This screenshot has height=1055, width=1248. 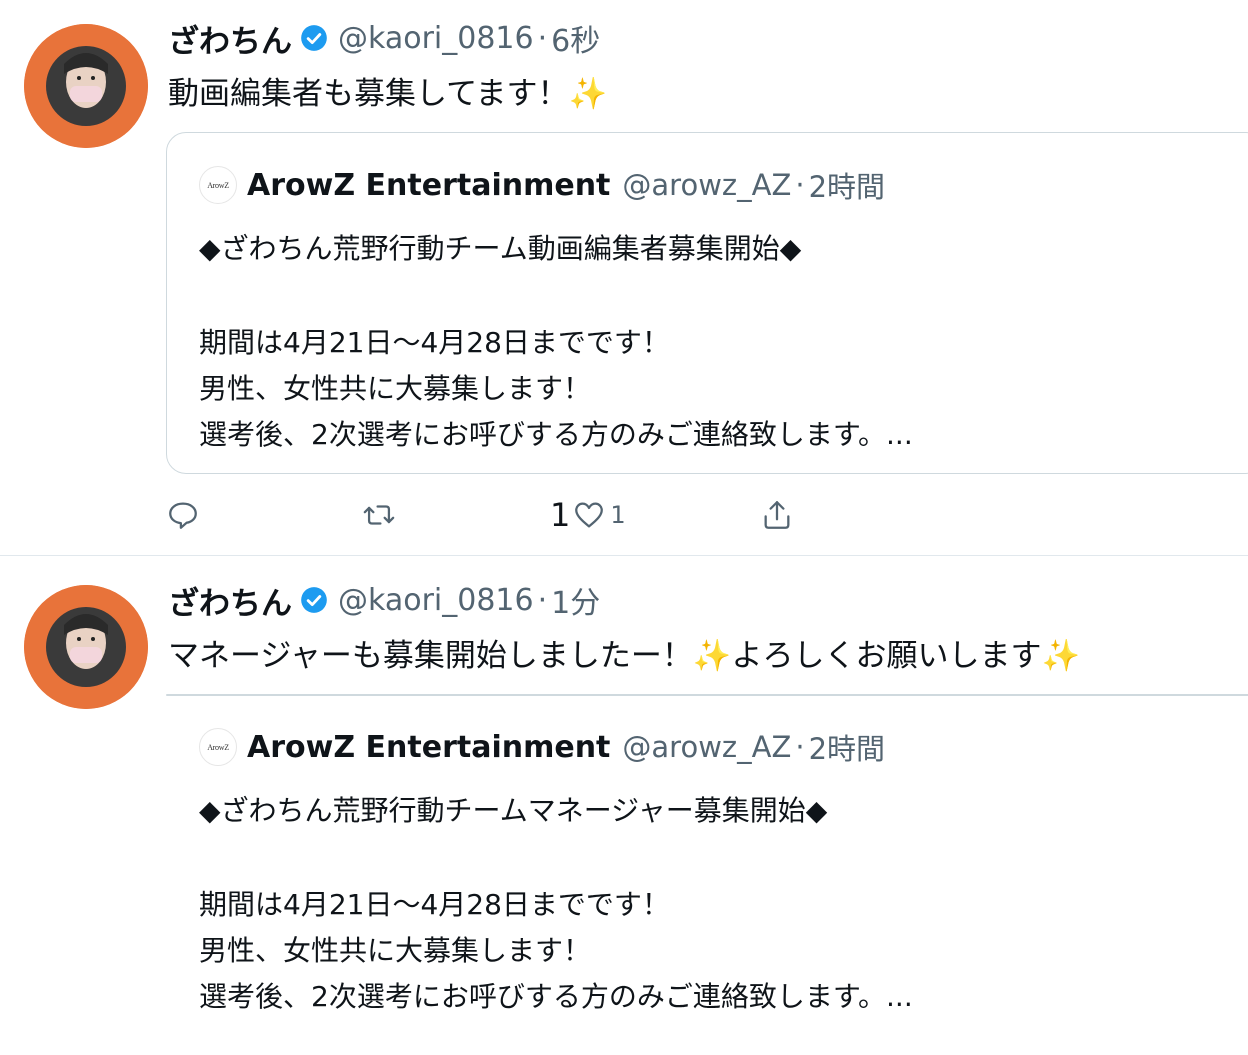 I want to click on like-prefix: 1, so click(x=560, y=515).